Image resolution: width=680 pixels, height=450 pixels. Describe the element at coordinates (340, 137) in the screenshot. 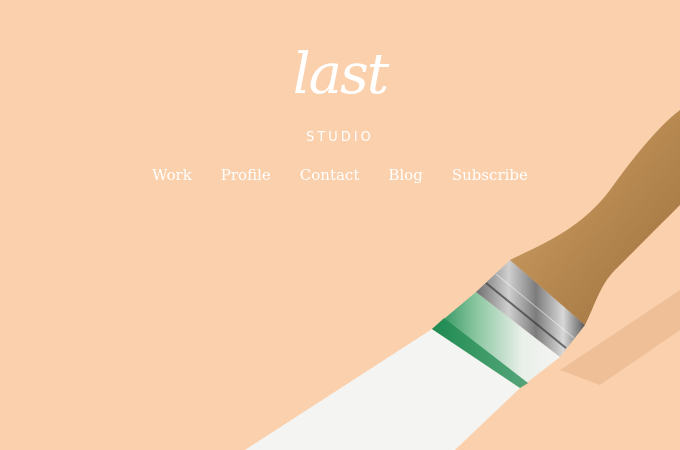

I see `logo-subtitle: STUDIO` at that location.